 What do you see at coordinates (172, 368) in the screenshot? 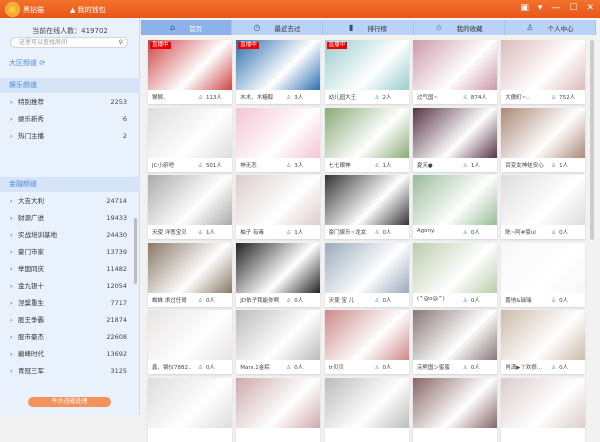
I see `room-name: 鑫、钢仪7882..` at bounding box center [172, 368].